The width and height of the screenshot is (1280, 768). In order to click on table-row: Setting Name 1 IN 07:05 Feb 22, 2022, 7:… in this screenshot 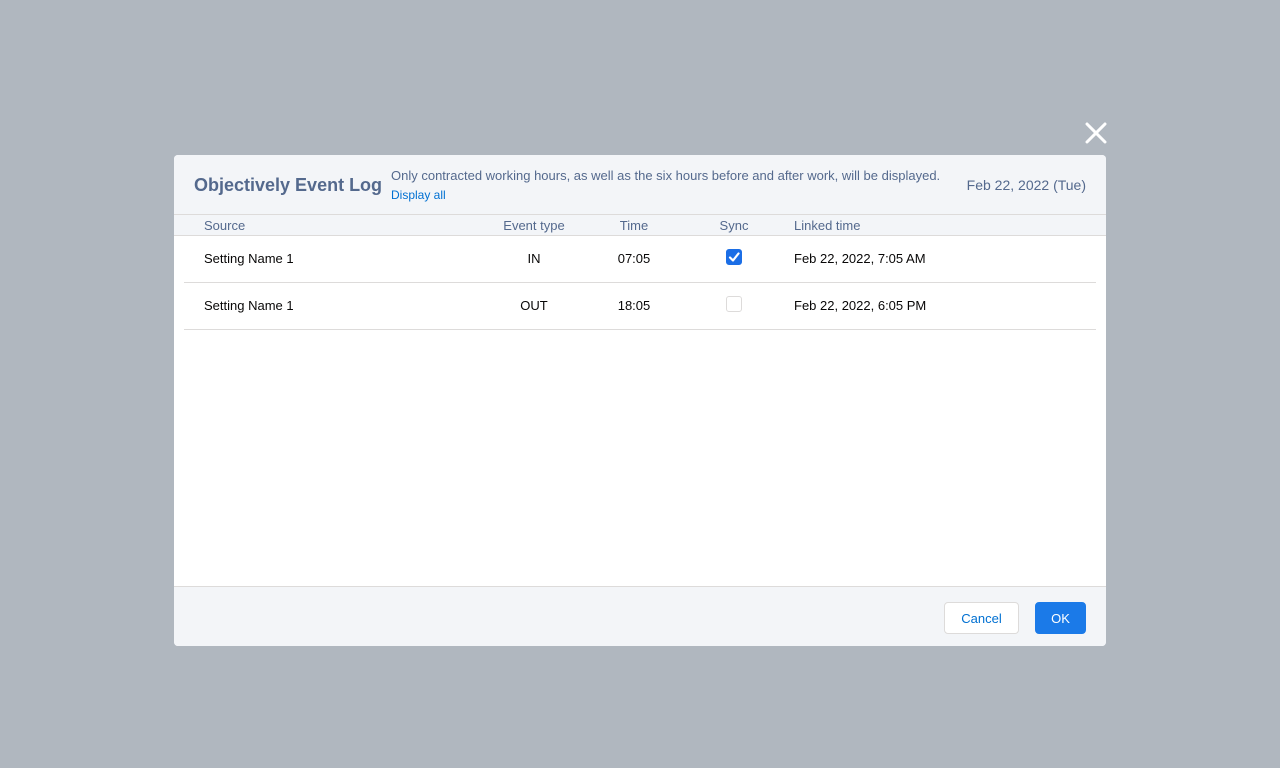, I will do `click(640, 259)`.